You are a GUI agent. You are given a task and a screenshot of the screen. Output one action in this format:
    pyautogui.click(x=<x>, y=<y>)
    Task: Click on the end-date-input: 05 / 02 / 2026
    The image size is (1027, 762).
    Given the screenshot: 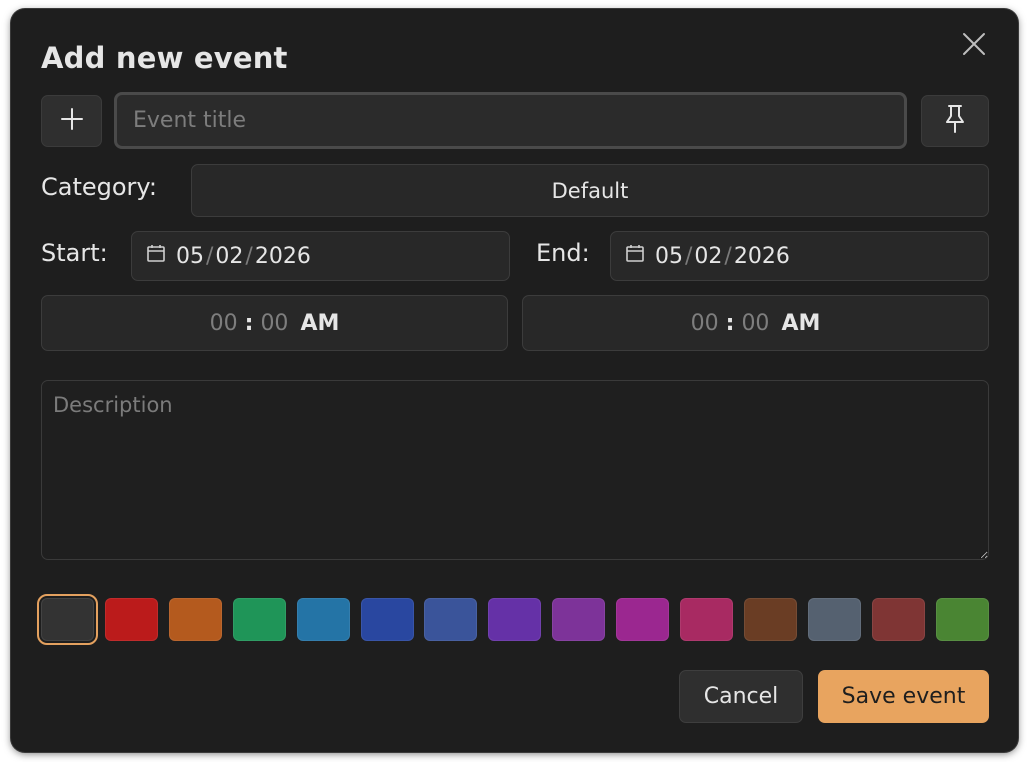 What is the action you would take?
    pyautogui.click(x=799, y=256)
    